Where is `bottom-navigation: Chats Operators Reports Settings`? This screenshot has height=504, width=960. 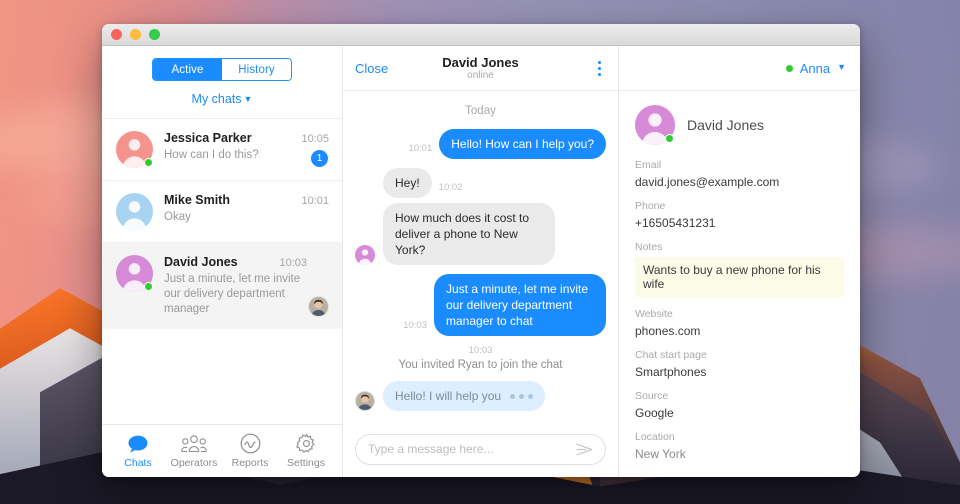 bottom-navigation: Chats Operators Reports Settings is located at coordinates (222, 450).